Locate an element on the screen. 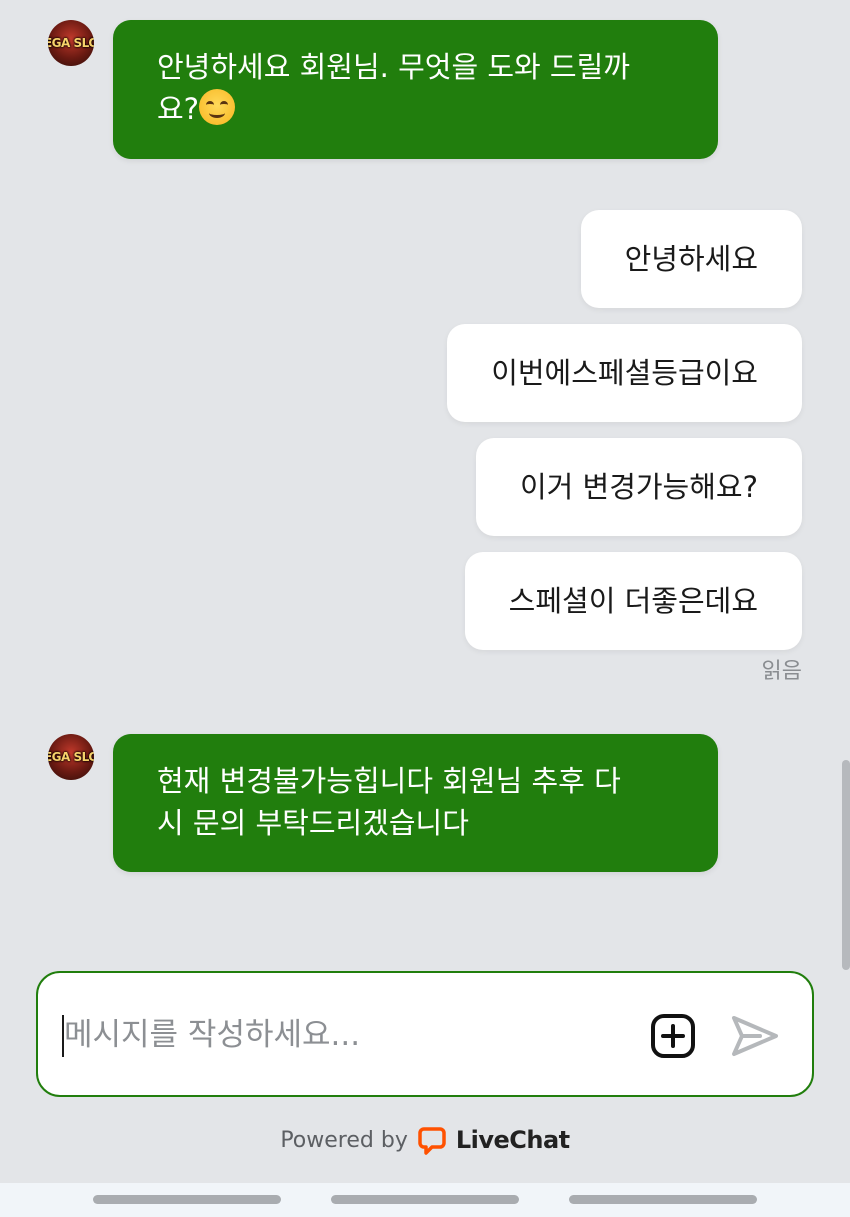 This screenshot has width=850, height=1217. user-message-text: 이거 변경가능해요? is located at coordinates (638, 487).